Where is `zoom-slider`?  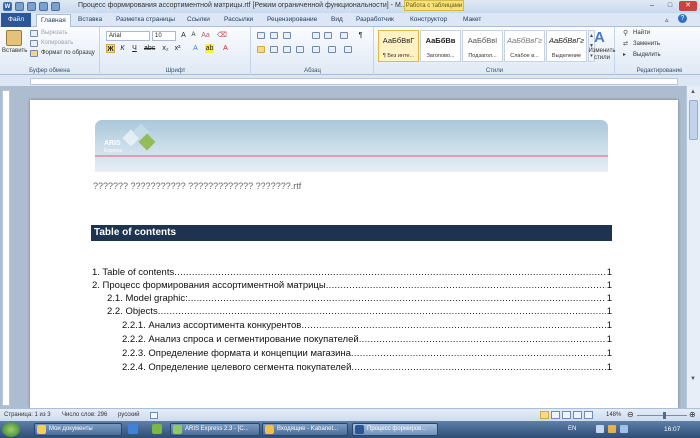 zoom-slider is located at coordinates (662, 415).